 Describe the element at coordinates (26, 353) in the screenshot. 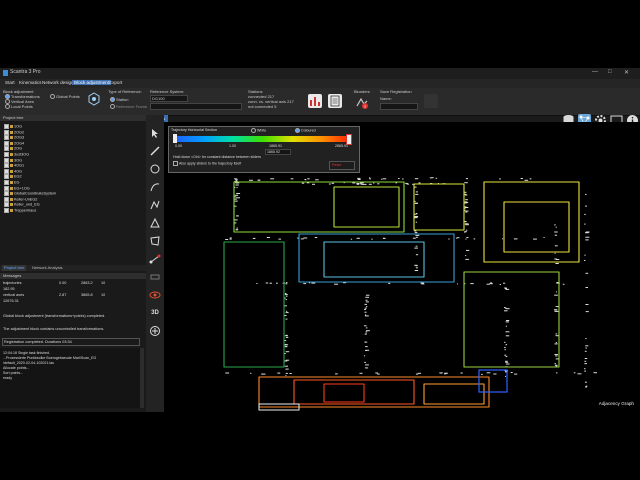

I see `log-line: 12:04:18 Single task finished.` at that location.